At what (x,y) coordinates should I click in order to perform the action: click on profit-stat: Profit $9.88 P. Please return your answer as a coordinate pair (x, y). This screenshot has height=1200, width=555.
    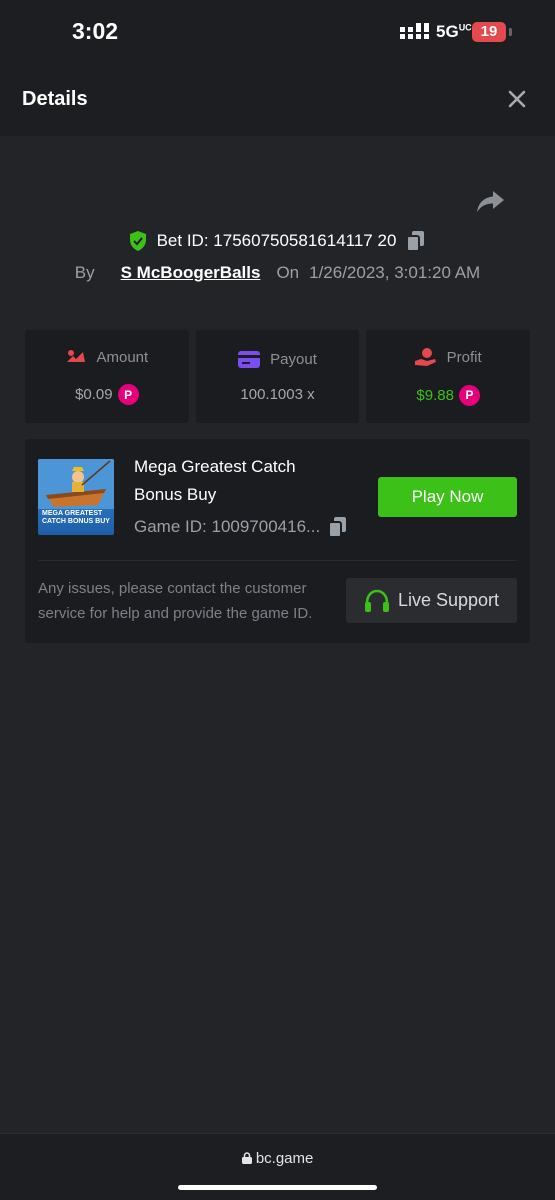
    Looking at the image, I should click on (448, 376).